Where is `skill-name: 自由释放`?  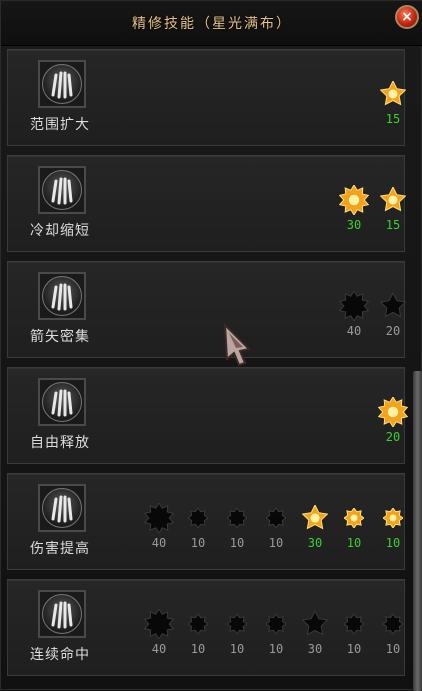 skill-name: 自由释放 is located at coordinates (60, 443).